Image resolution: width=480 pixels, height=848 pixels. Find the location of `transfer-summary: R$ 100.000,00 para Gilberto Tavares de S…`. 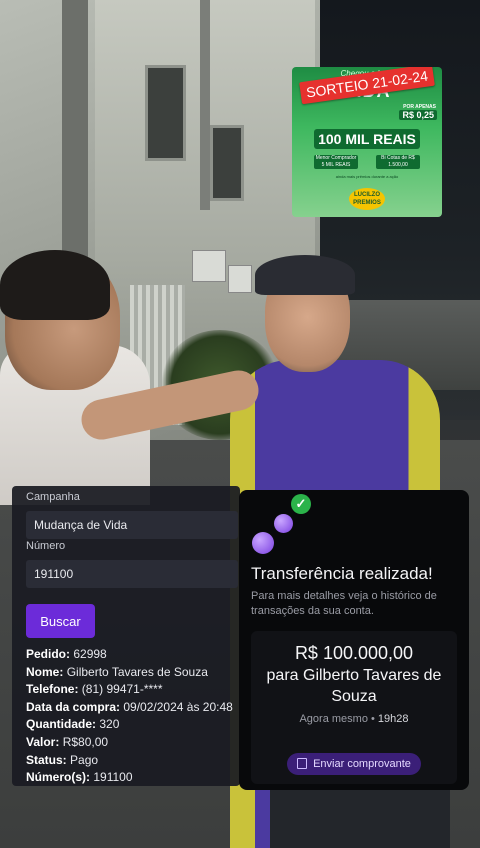

transfer-summary: R$ 100.000,00 para Gilberto Tavares de S… is located at coordinates (354, 707).